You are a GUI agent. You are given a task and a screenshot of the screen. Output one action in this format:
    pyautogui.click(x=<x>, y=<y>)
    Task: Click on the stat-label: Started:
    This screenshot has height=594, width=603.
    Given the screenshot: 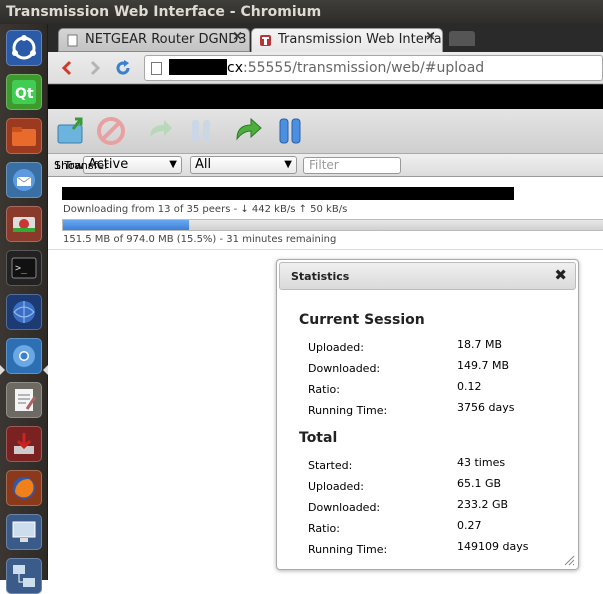 What is the action you would take?
    pyautogui.click(x=330, y=465)
    